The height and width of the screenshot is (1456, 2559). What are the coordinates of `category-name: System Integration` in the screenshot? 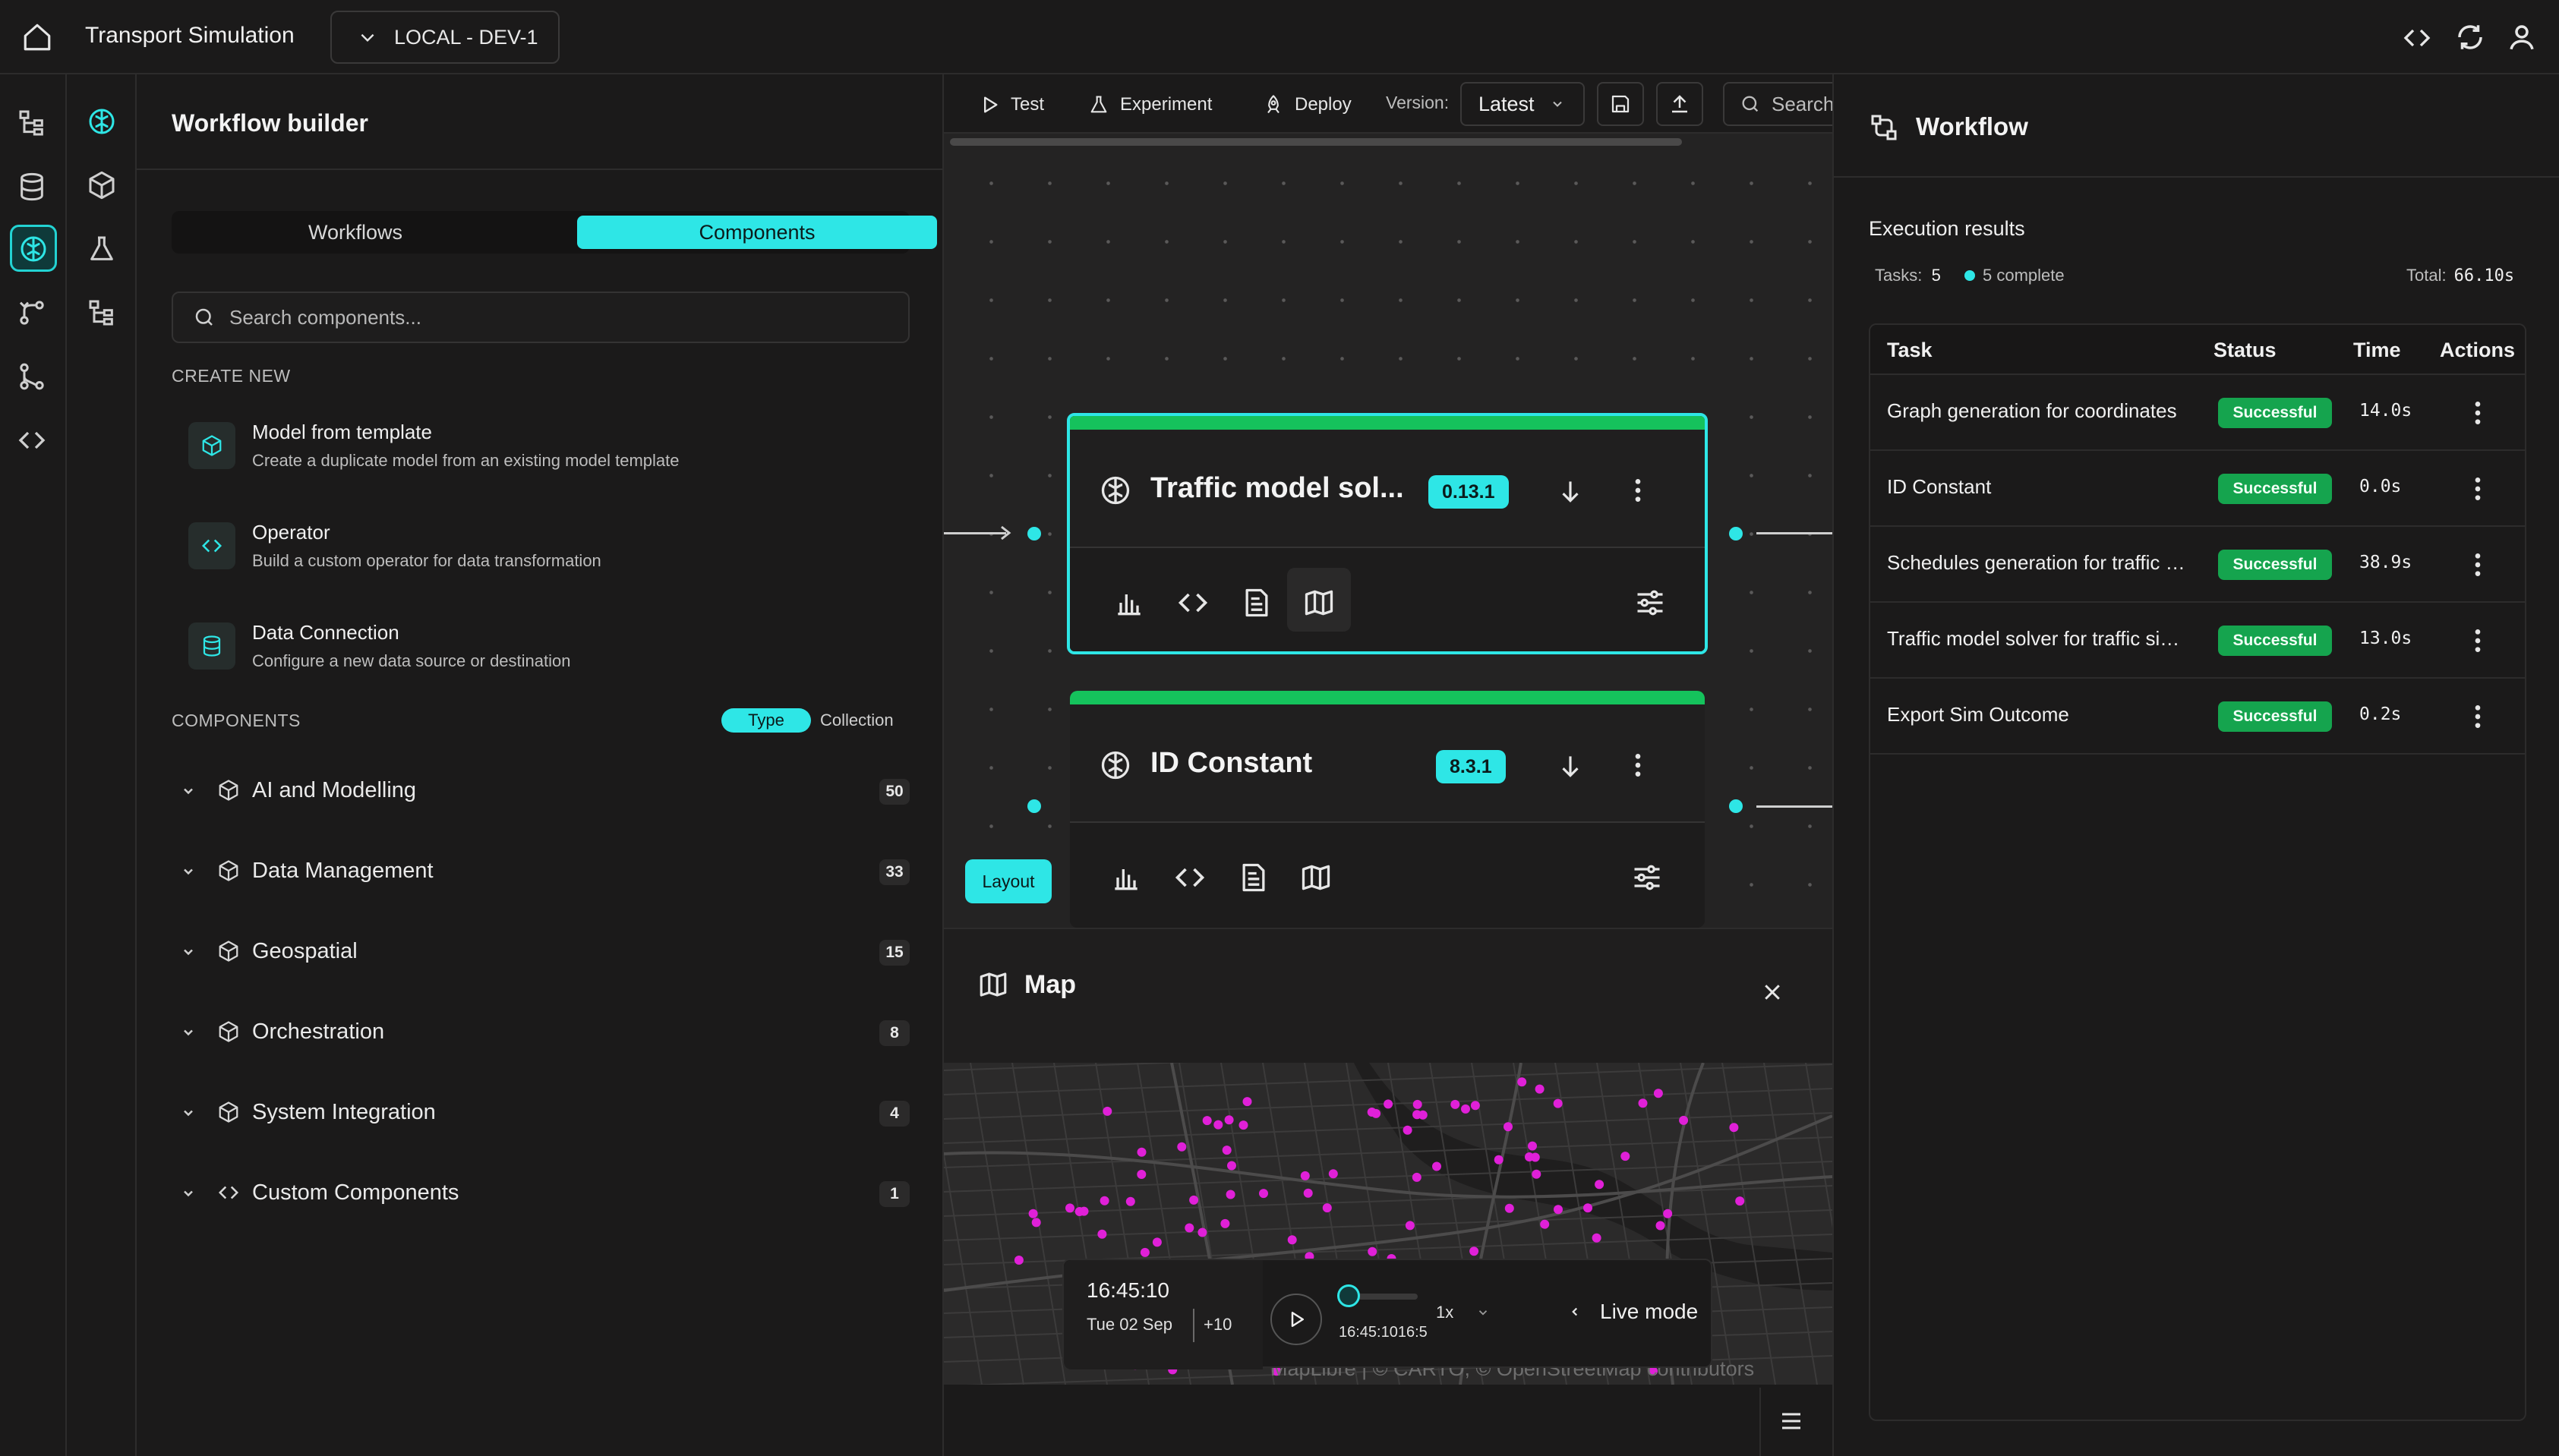 It's located at (344, 1112).